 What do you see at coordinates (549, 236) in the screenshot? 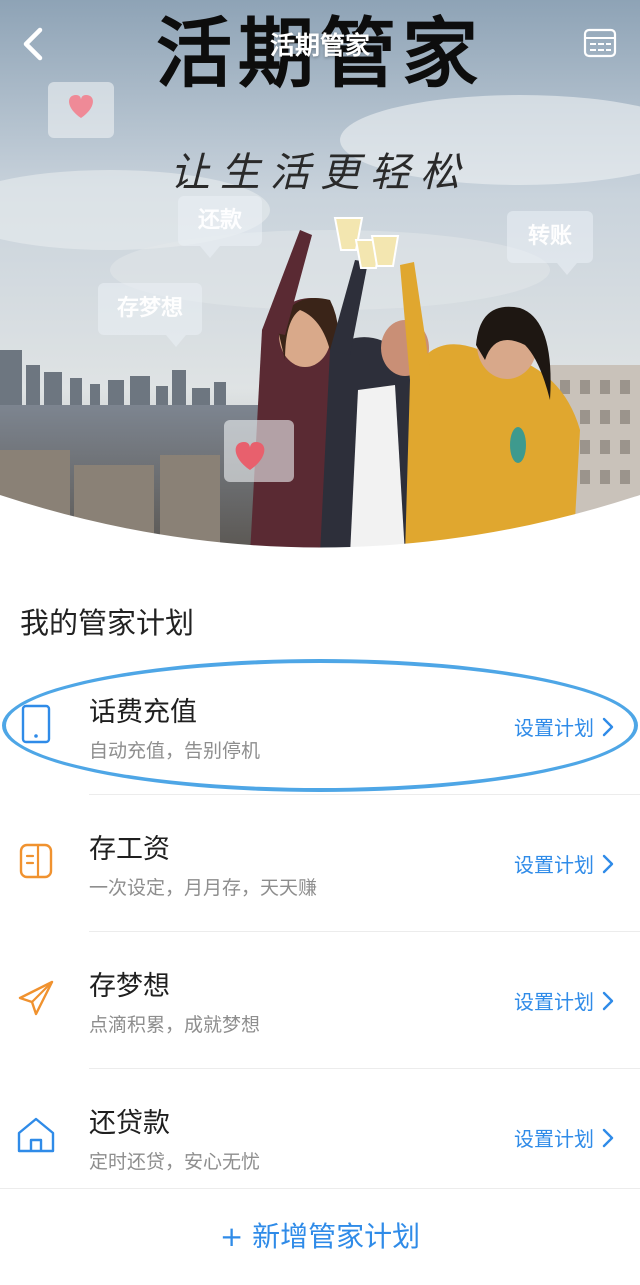
I see `bubble-transfer-label: 转账` at bounding box center [549, 236].